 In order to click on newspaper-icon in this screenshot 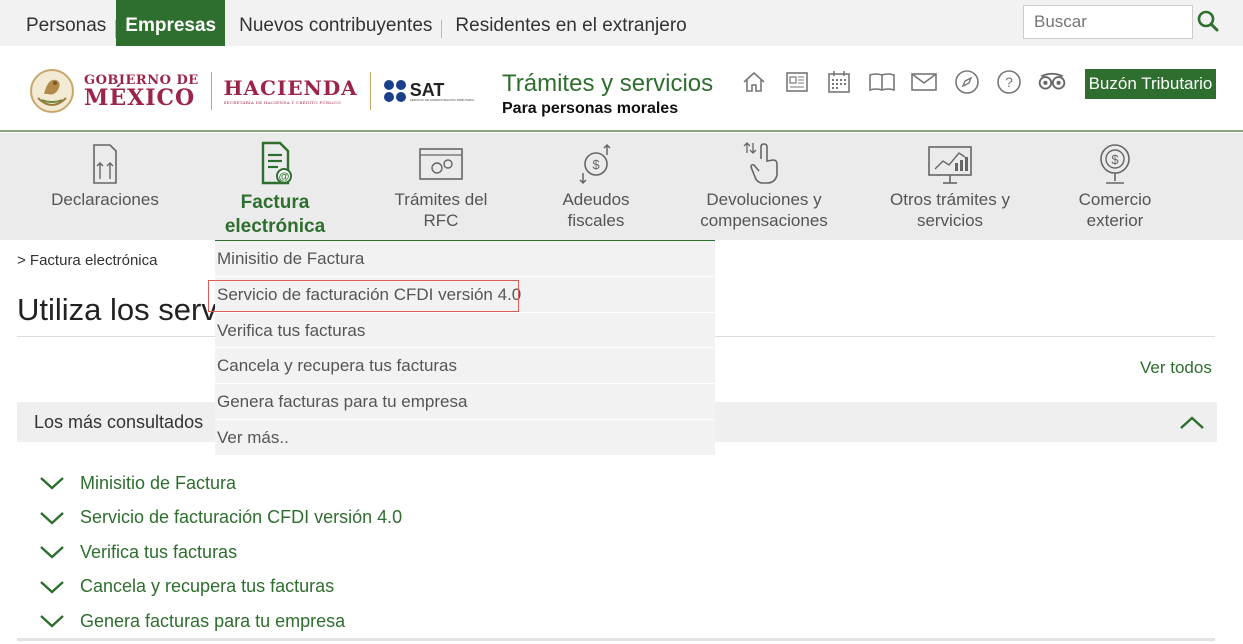, I will do `click(797, 82)`.